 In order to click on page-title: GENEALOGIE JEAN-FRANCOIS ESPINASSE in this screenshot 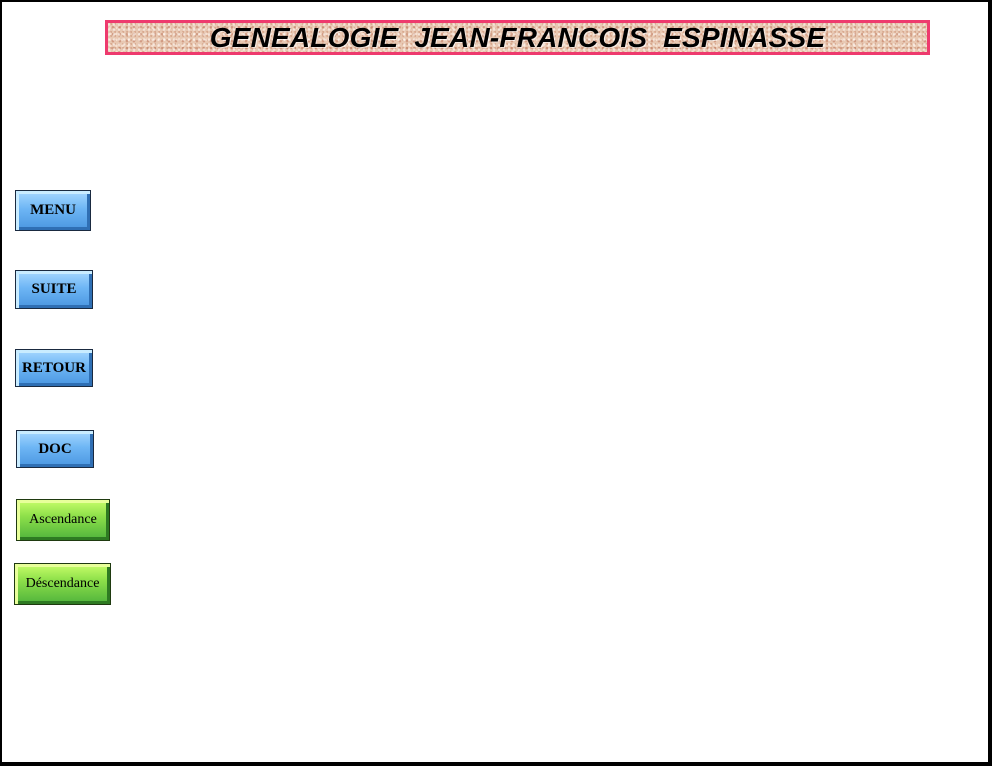, I will do `click(517, 37)`.